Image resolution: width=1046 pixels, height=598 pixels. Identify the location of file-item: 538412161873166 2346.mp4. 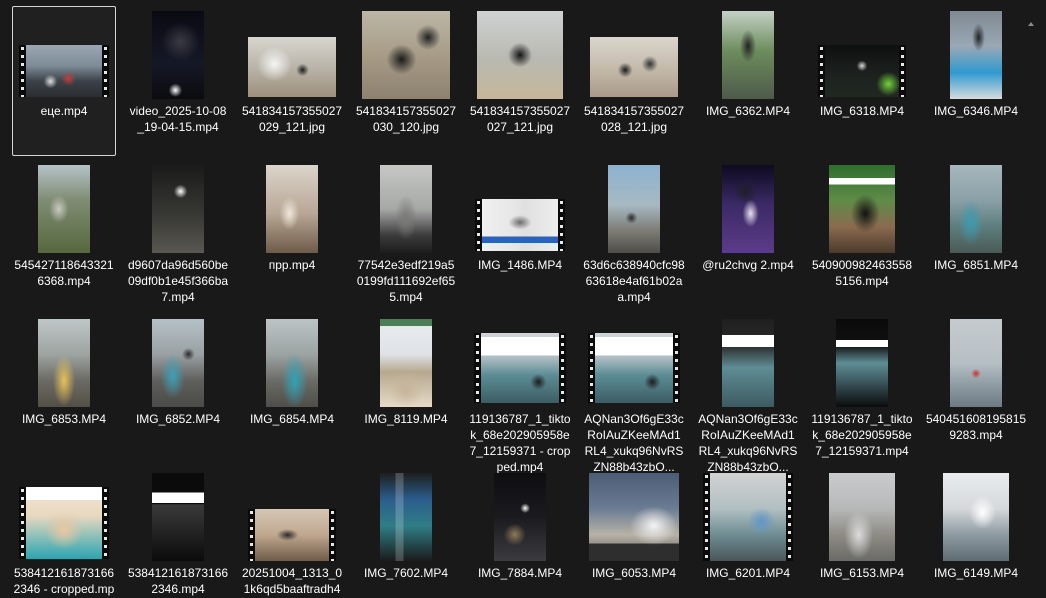
(178, 533).